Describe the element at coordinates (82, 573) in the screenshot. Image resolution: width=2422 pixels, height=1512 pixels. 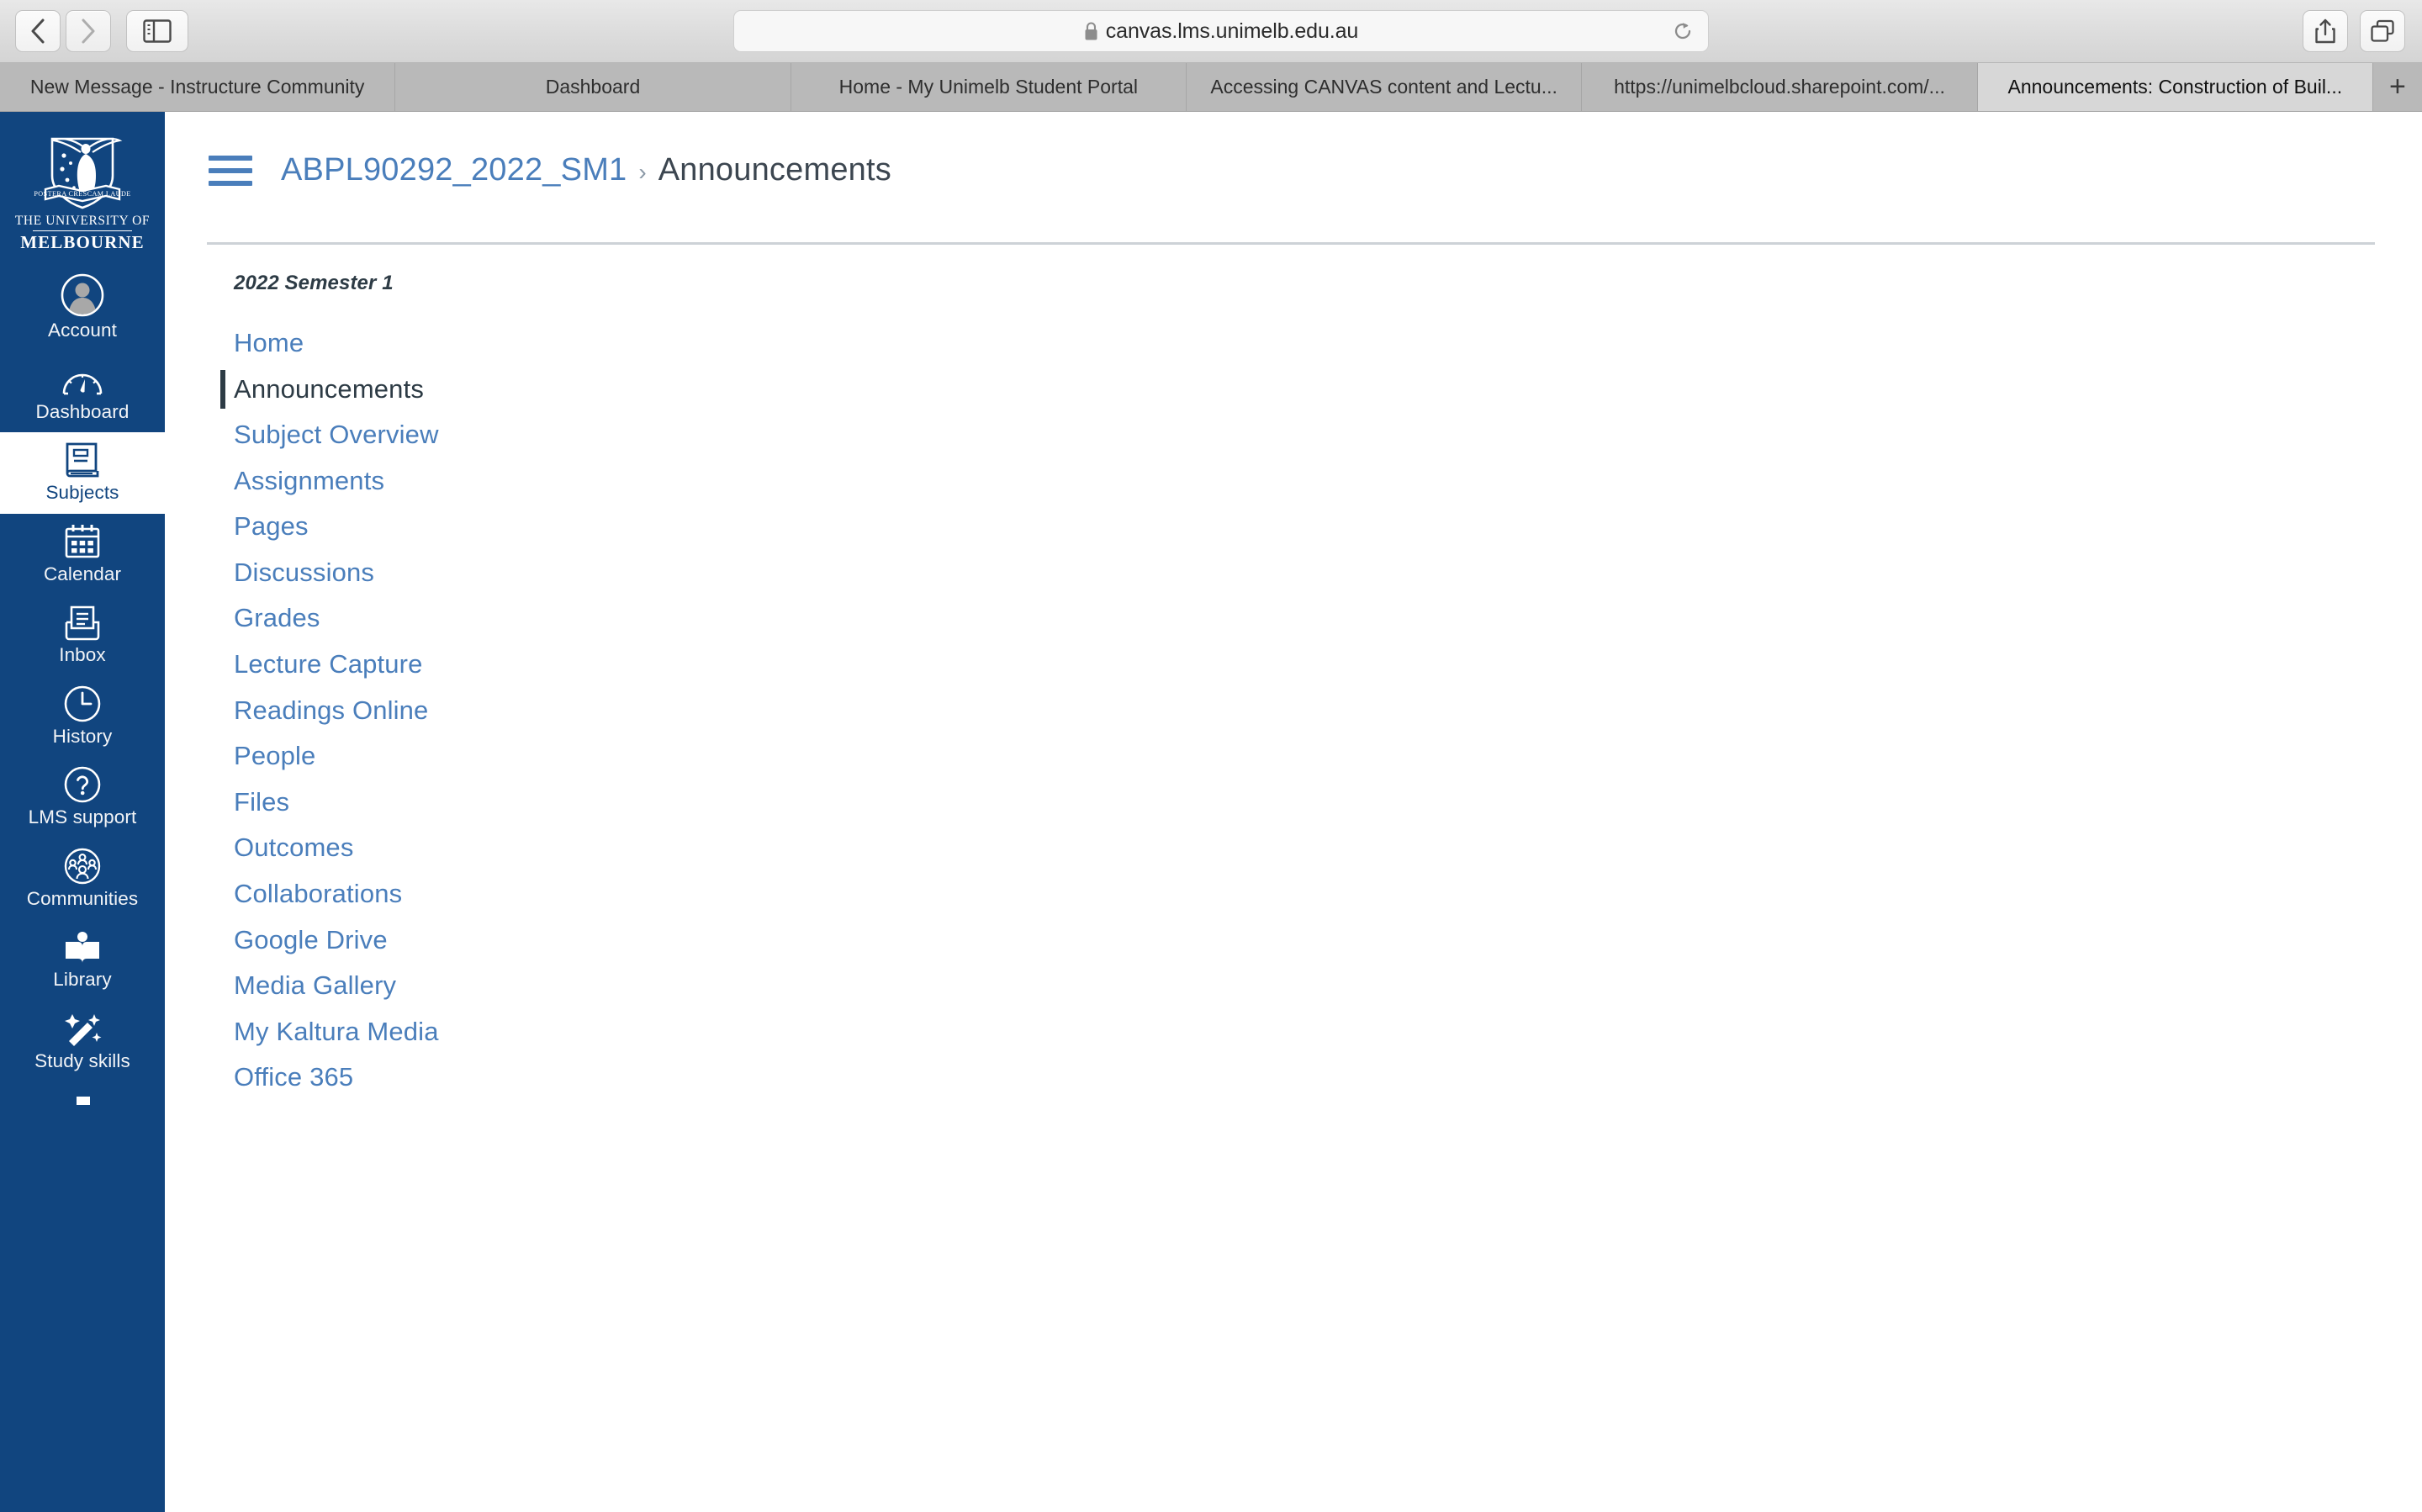
I see `global-nav-label: Calendar` at that location.